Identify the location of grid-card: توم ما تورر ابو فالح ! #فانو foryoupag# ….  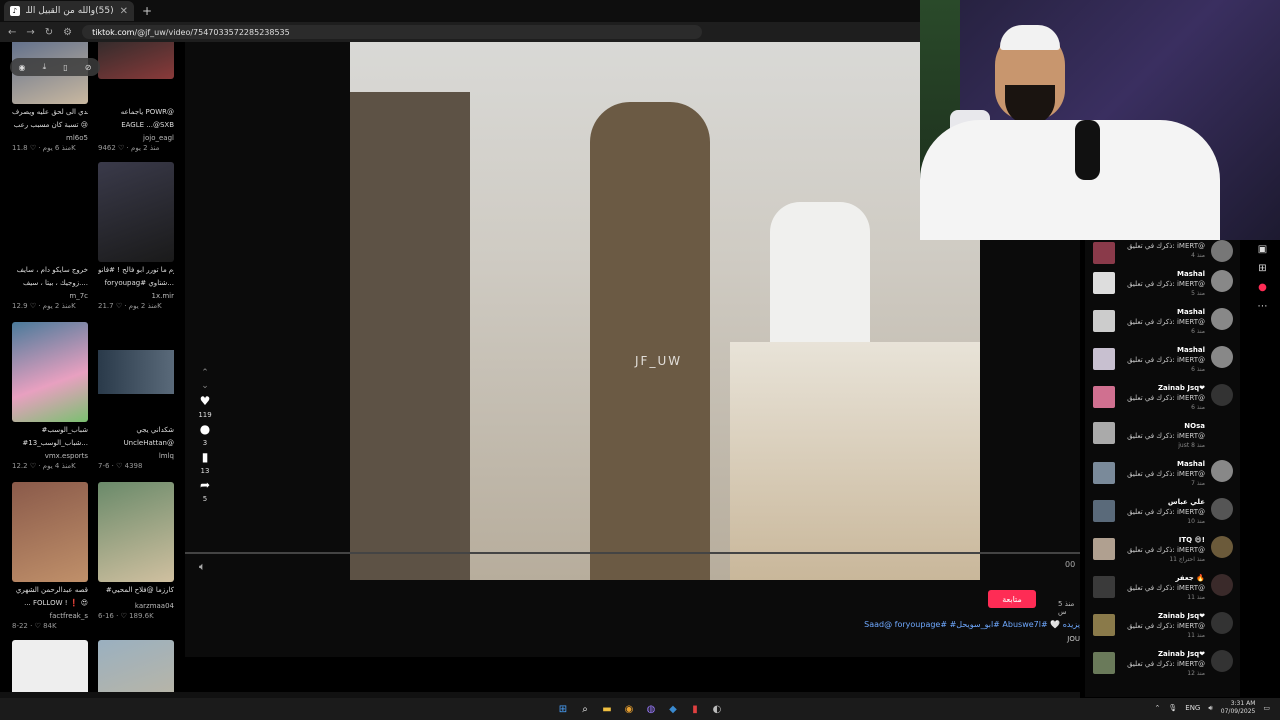
(136, 236).